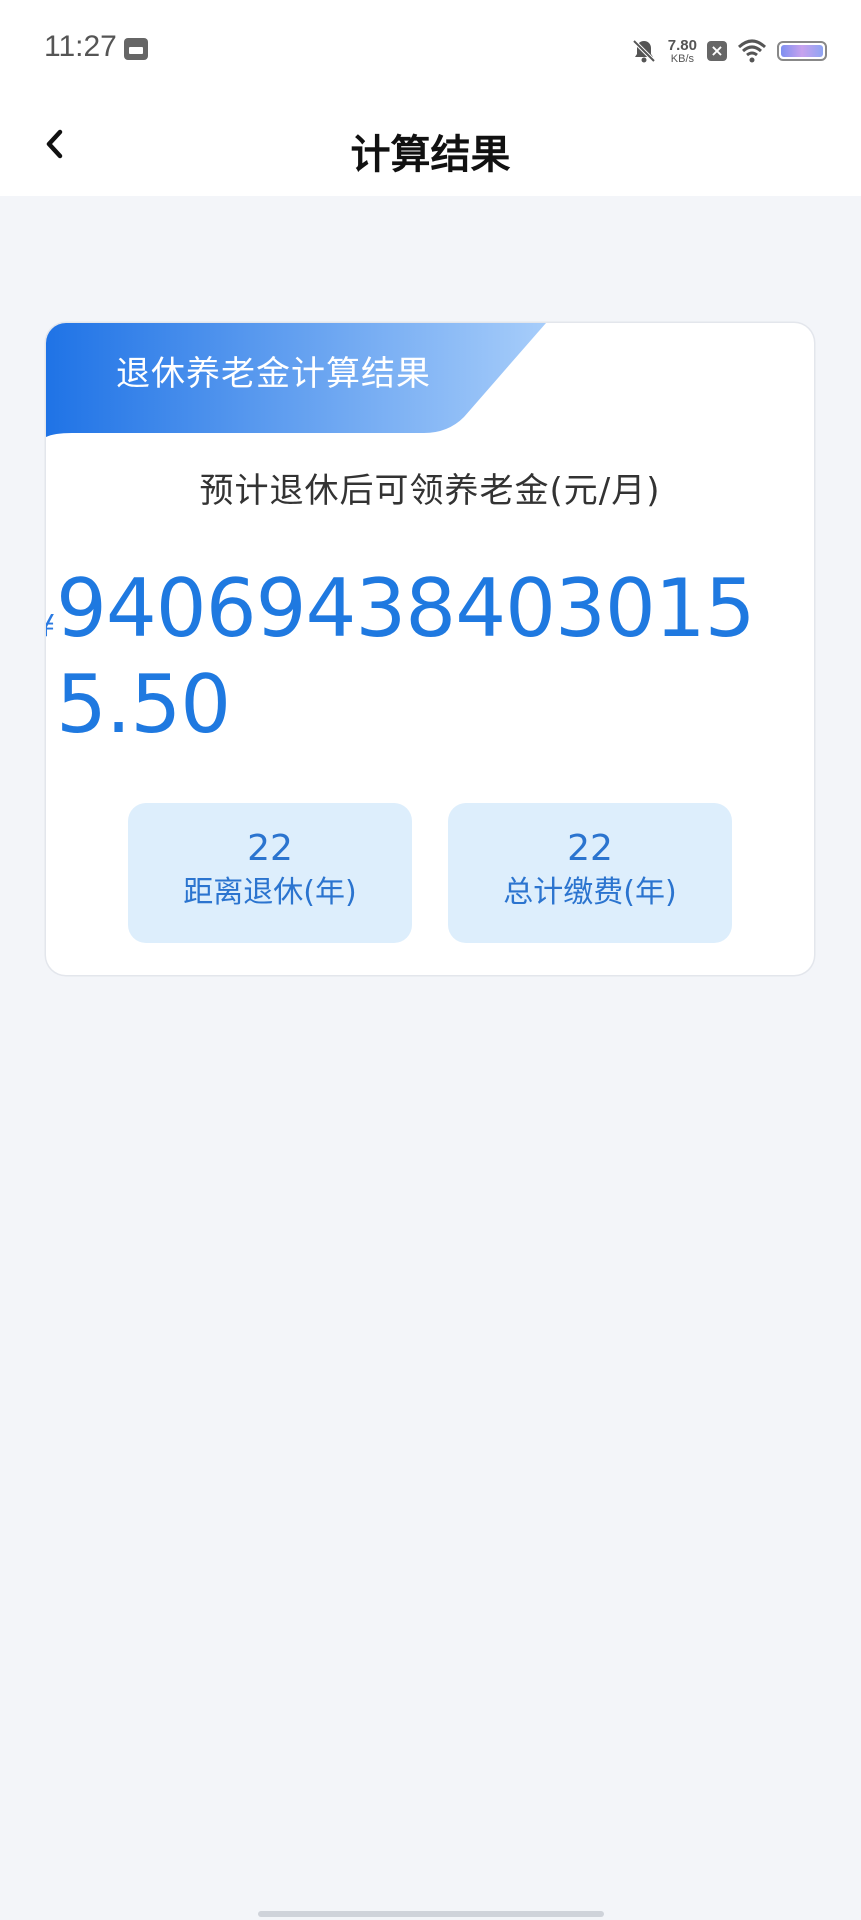 This screenshot has width=861, height=1920. What do you see at coordinates (752, 51) in the screenshot?
I see `wifi-icon` at bounding box center [752, 51].